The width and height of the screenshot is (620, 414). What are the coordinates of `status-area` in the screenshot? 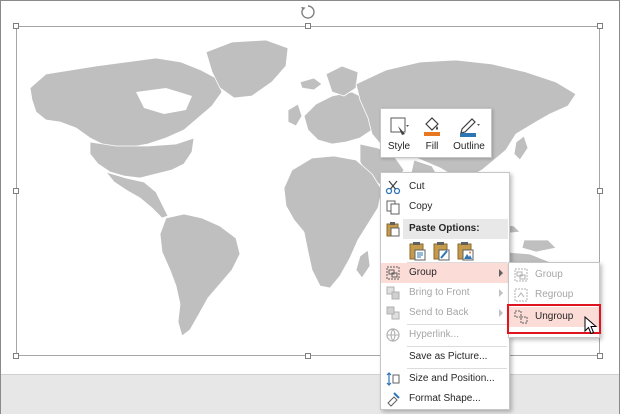 It's located at (310, 394).